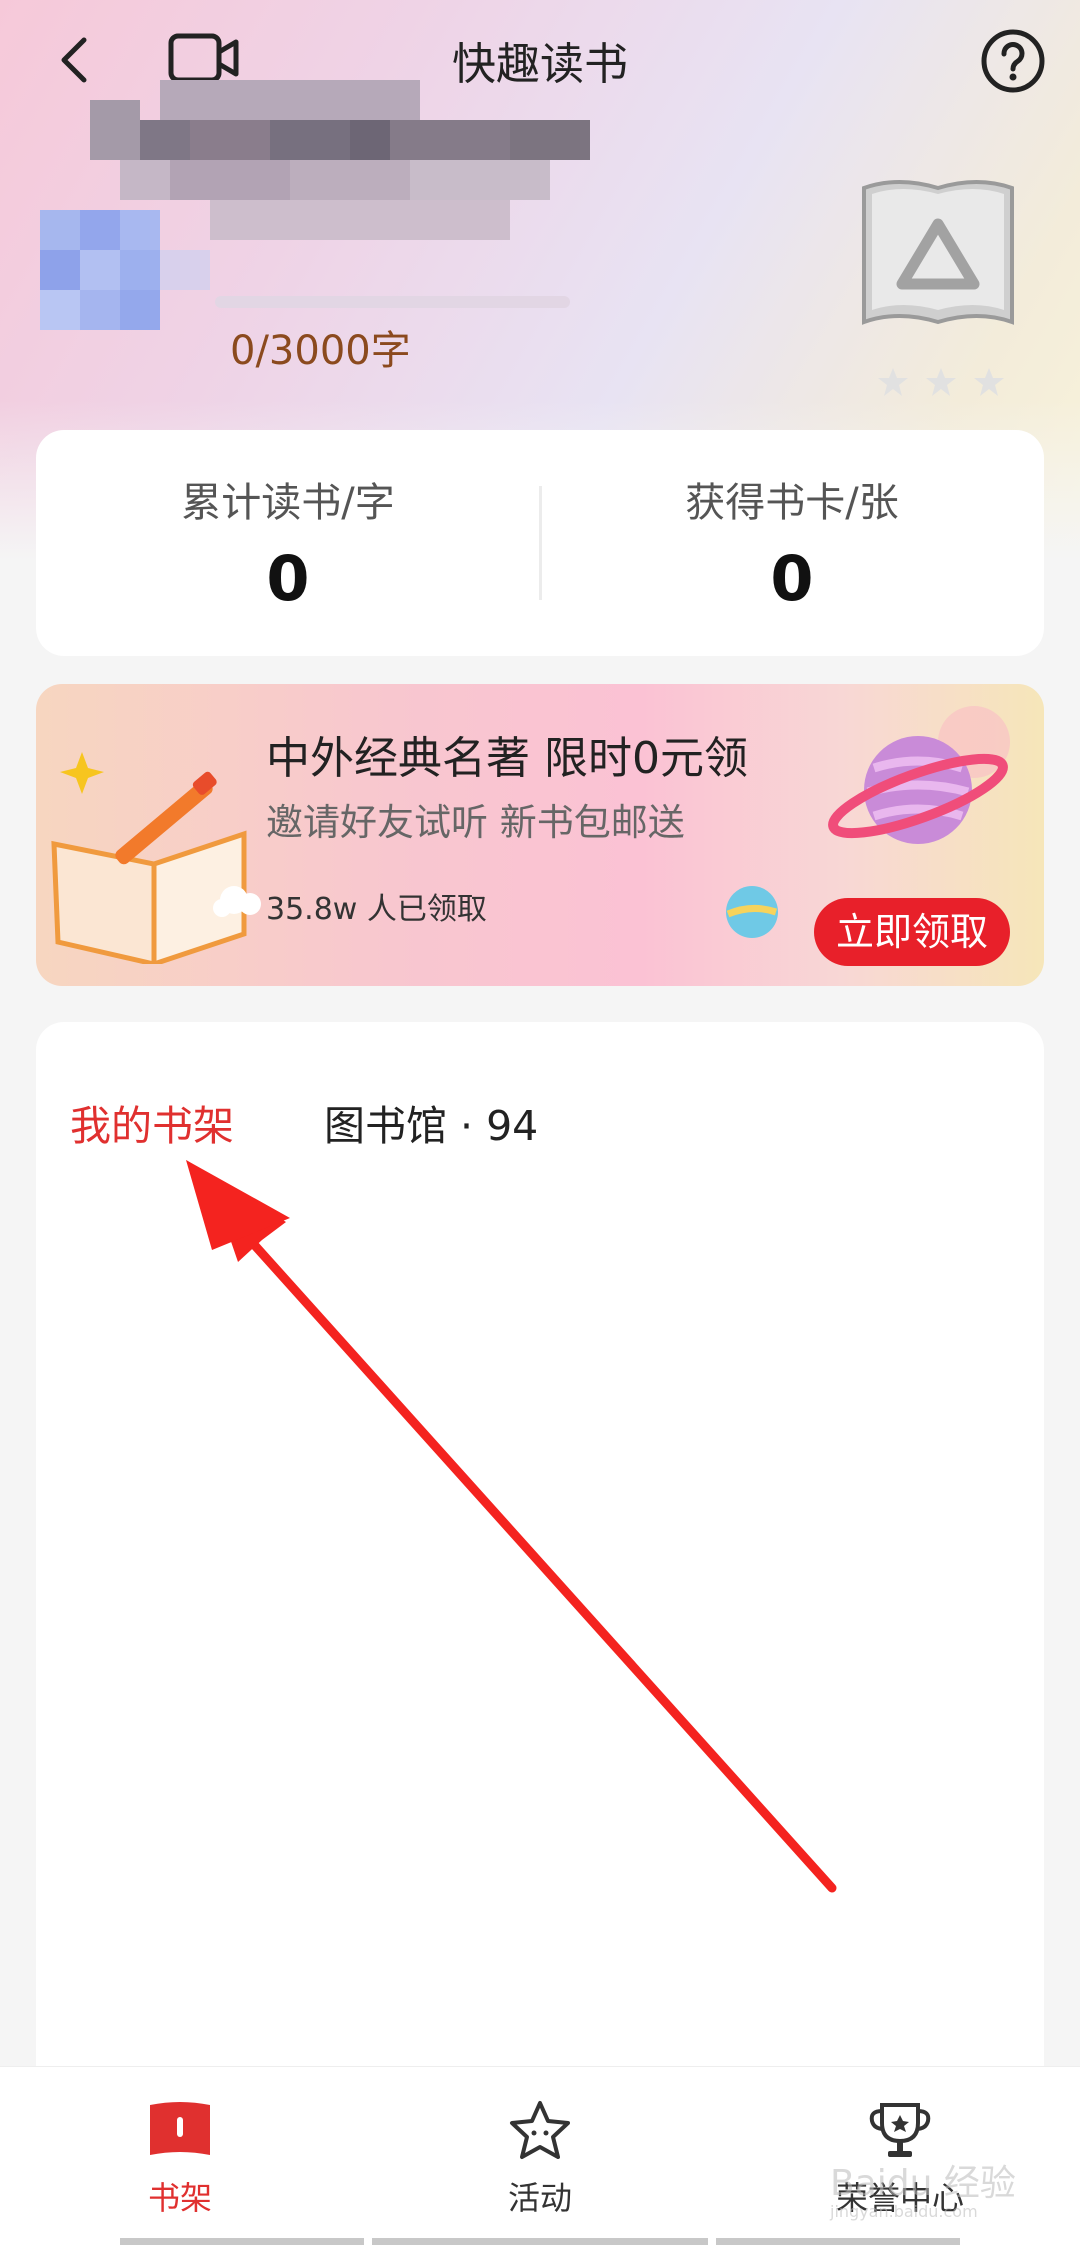 This screenshot has width=1080, height=2245. Describe the element at coordinates (912, 932) in the screenshot. I see `claim-now-button: 立即领取` at that location.